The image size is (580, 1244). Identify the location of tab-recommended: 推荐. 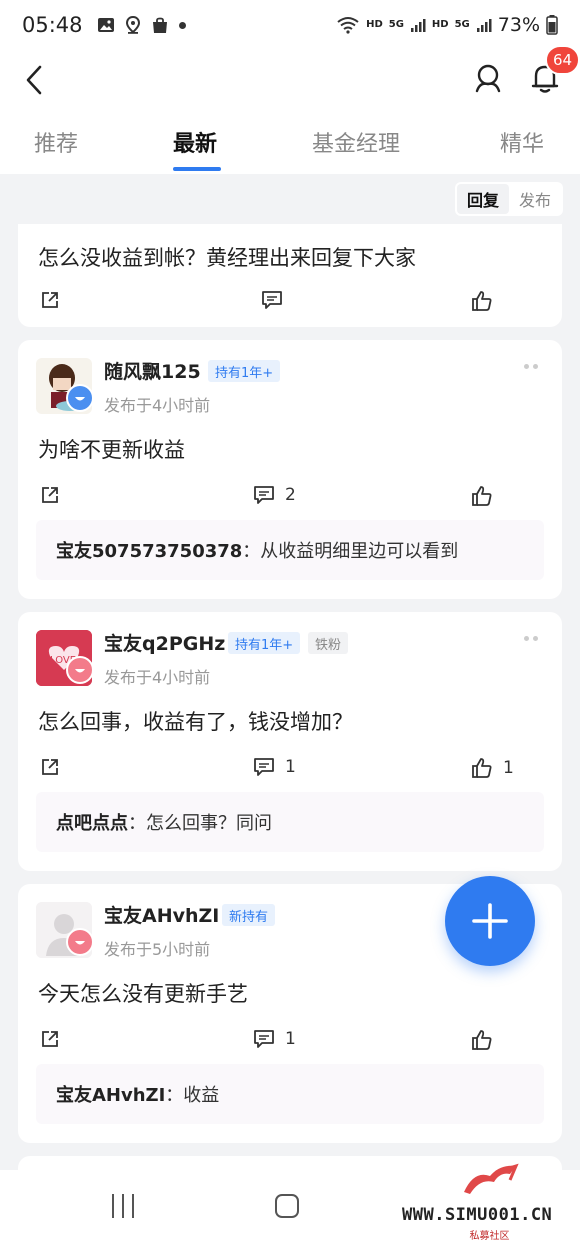
(56, 142).